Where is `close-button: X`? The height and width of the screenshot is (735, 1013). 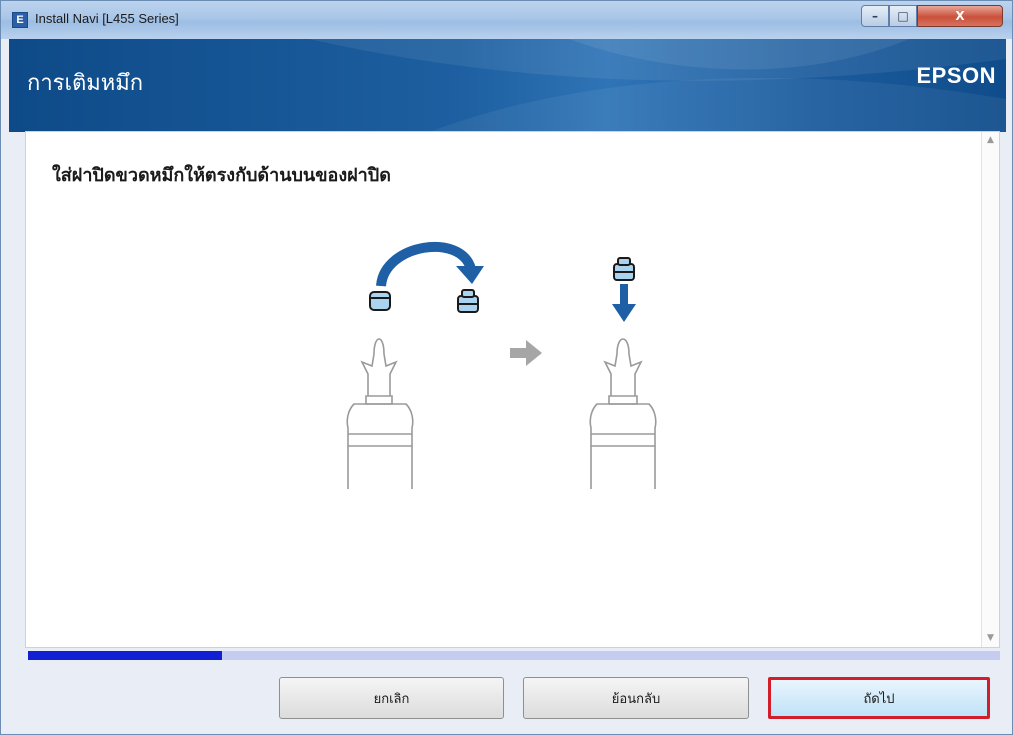 close-button: X is located at coordinates (960, 16).